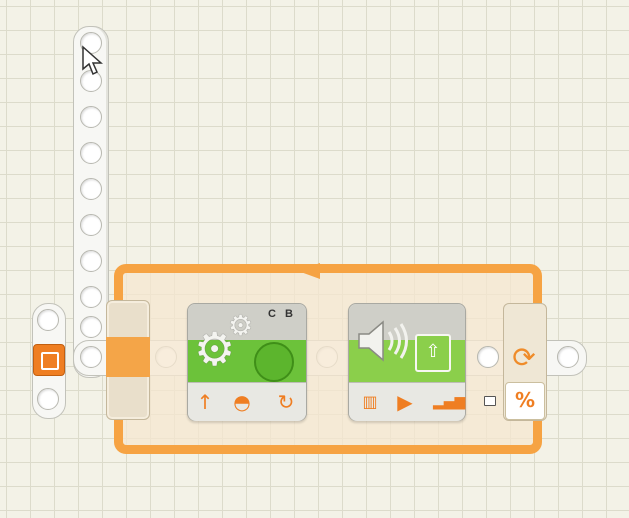 The width and height of the screenshot is (629, 518). I want to click on direction-up-icon: ↑, so click(205, 402).